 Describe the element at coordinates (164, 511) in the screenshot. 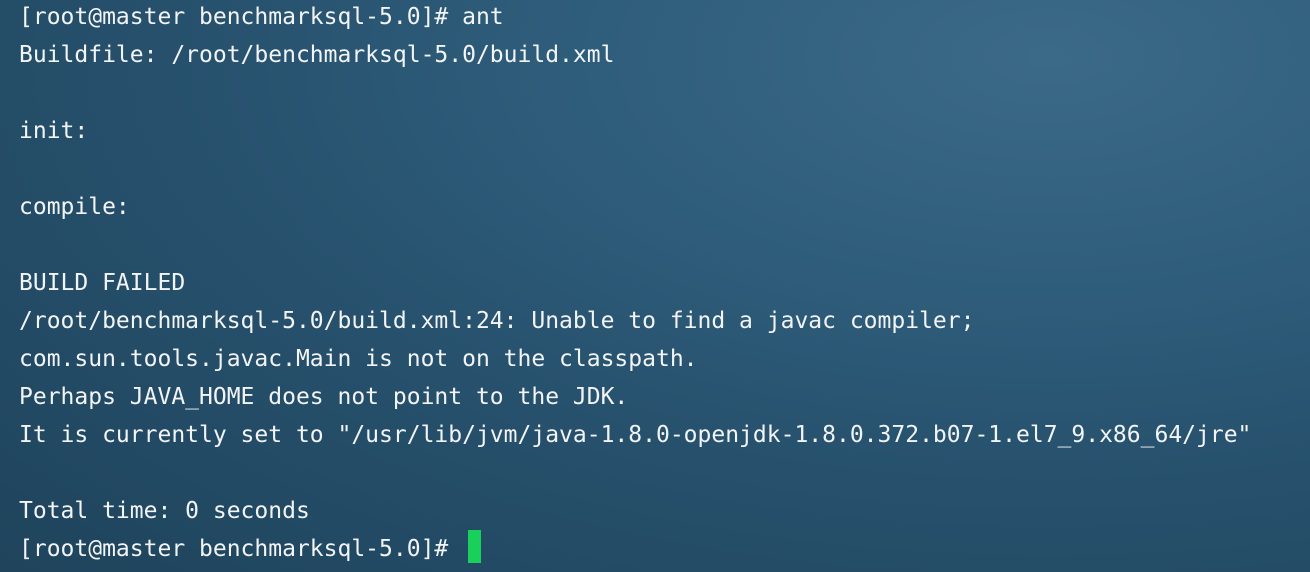

I see `terminal-line-total-time: Total time: 0 seconds` at that location.